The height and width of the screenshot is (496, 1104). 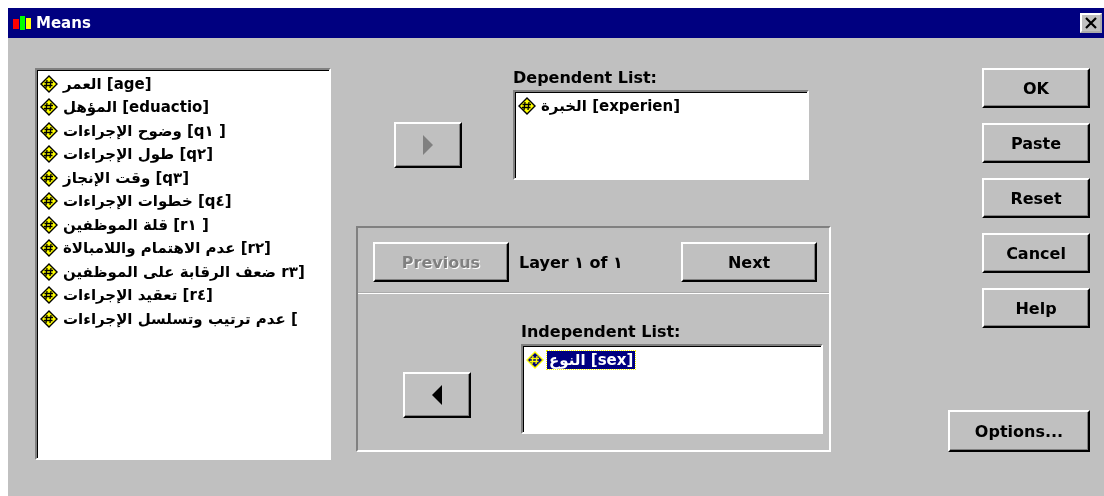 What do you see at coordinates (428, 145) in the screenshot?
I see `right-arrow-icon` at bounding box center [428, 145].